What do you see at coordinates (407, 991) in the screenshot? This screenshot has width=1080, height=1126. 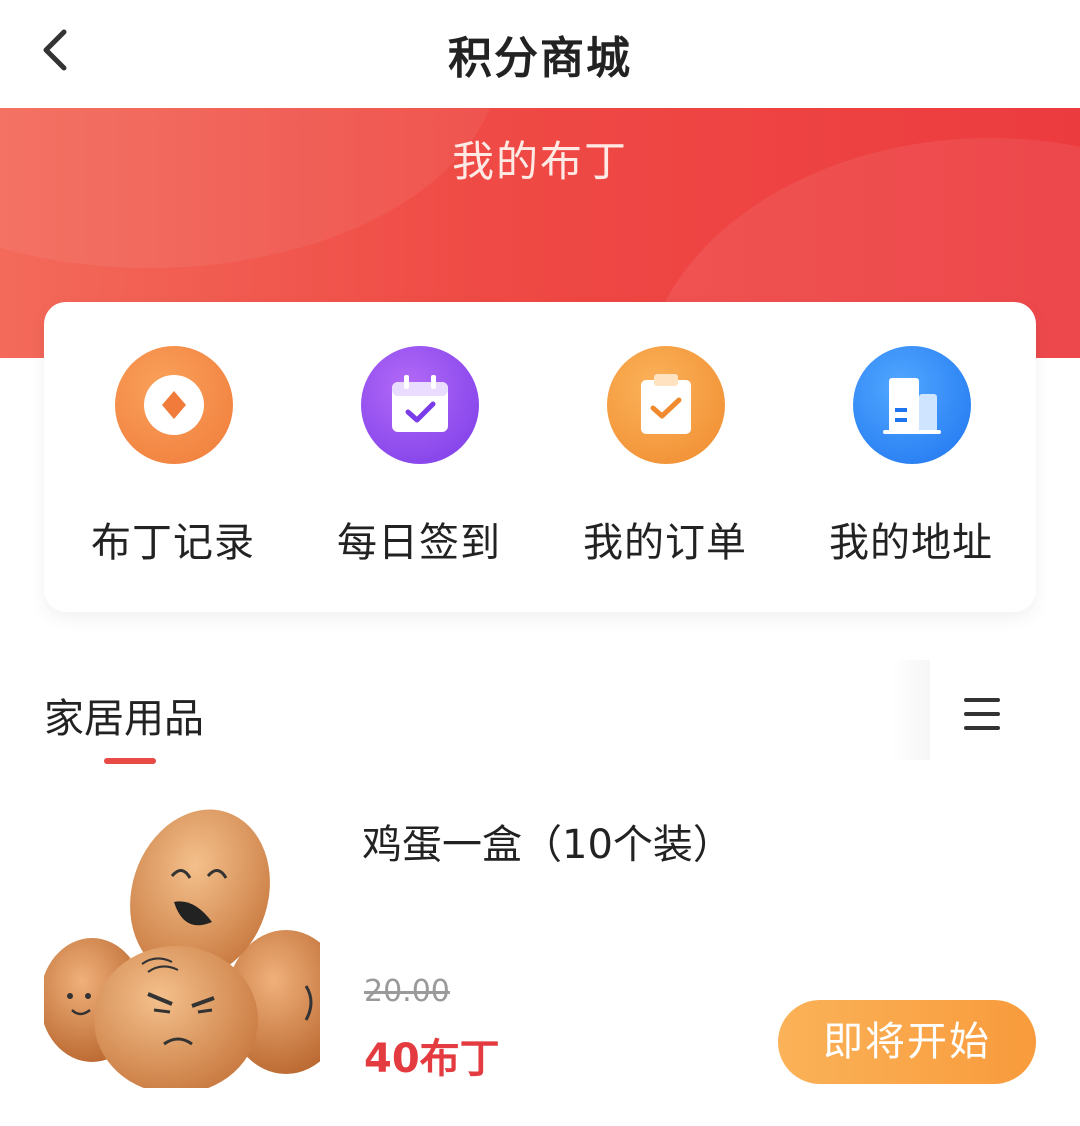 I see `original-price: 20.00` at bounding box center [407, 991].